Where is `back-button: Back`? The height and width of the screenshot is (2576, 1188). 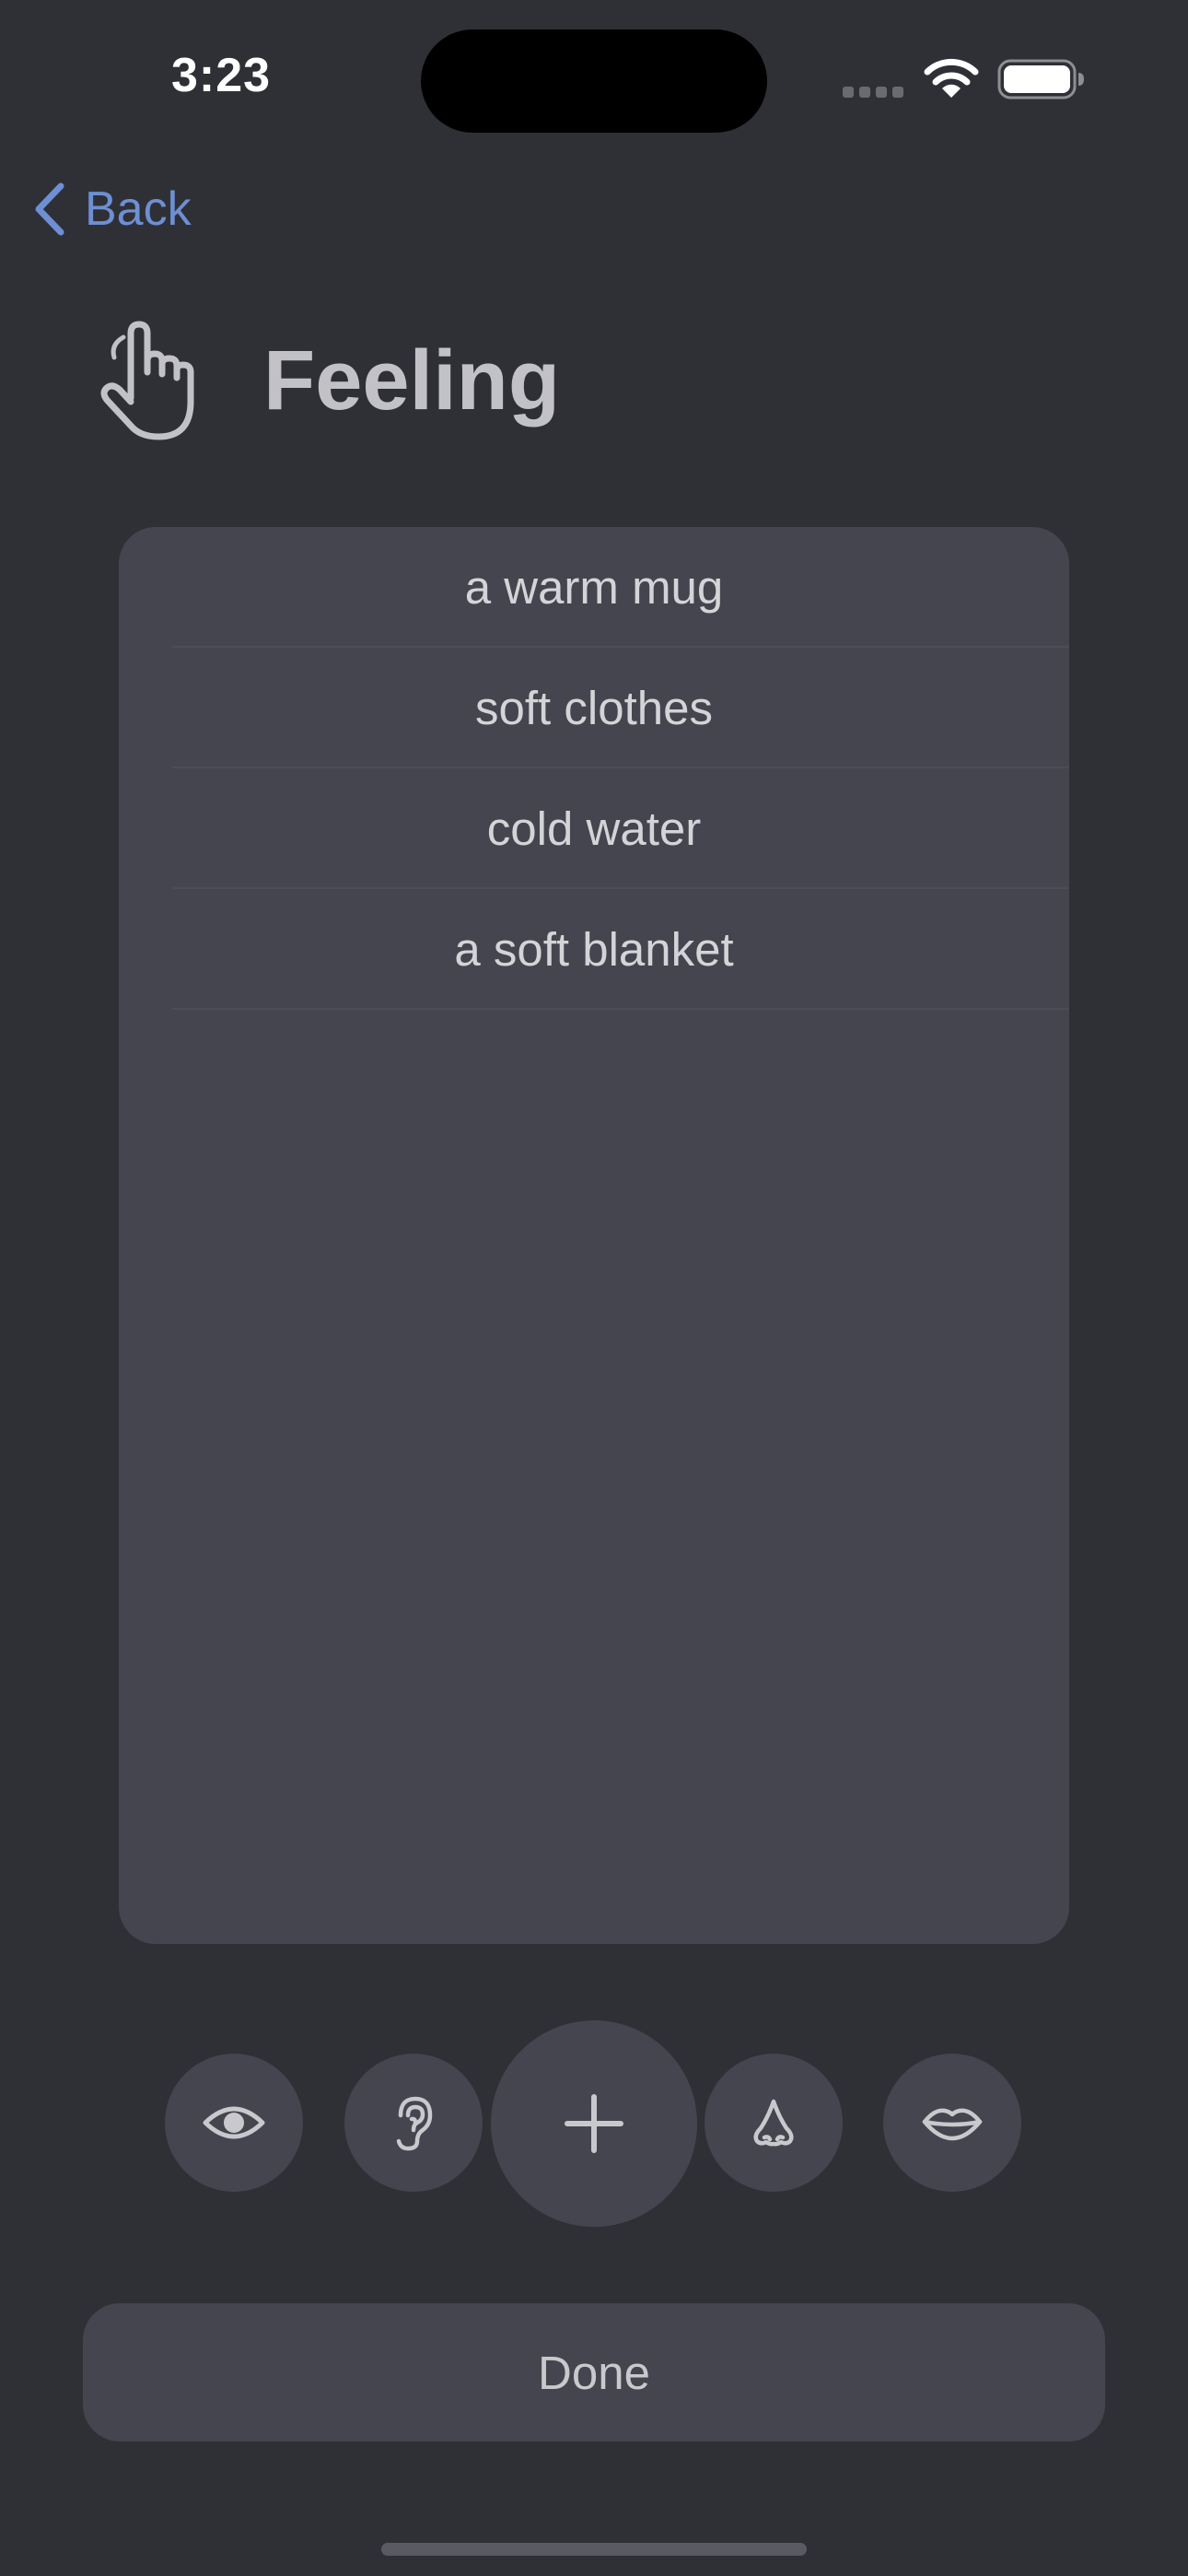 back-button: Back is located at coordinates (112, 209).